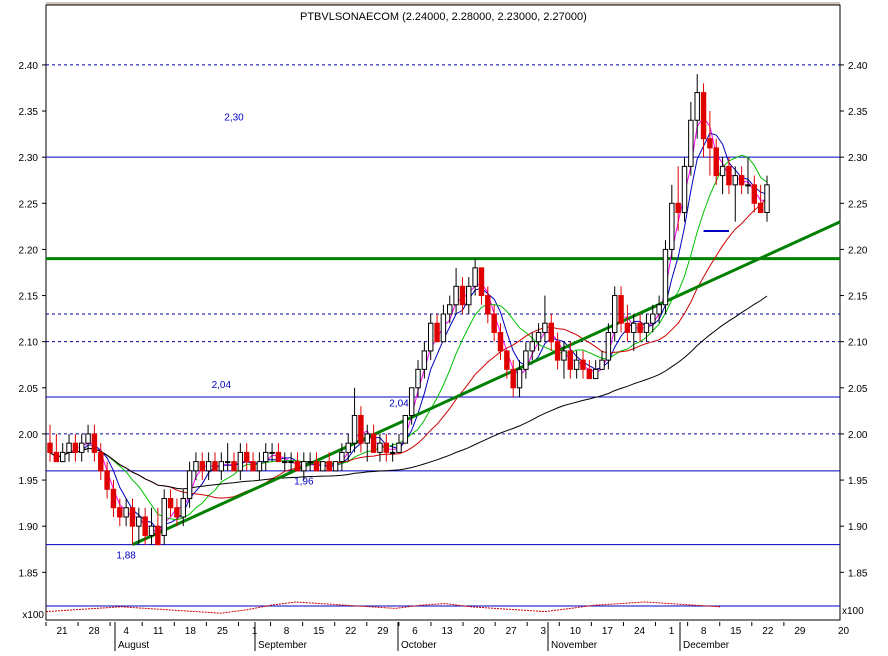  I want to click on x-tick-label: 24, so click(640, 631).